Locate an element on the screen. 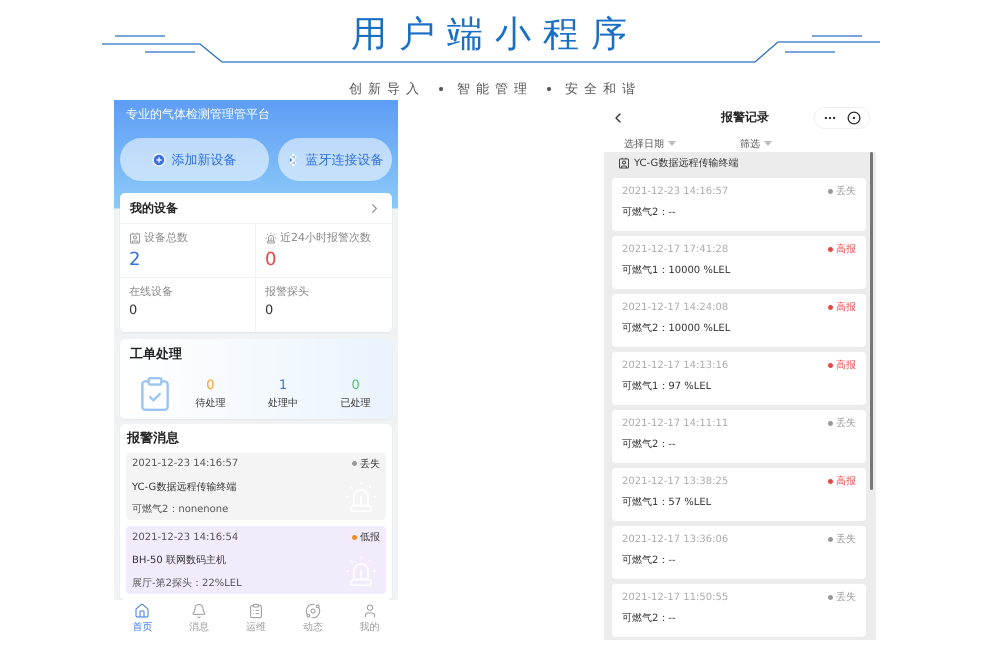  filter-dropdown: 选择日期 is located at coordinates (650, 143).